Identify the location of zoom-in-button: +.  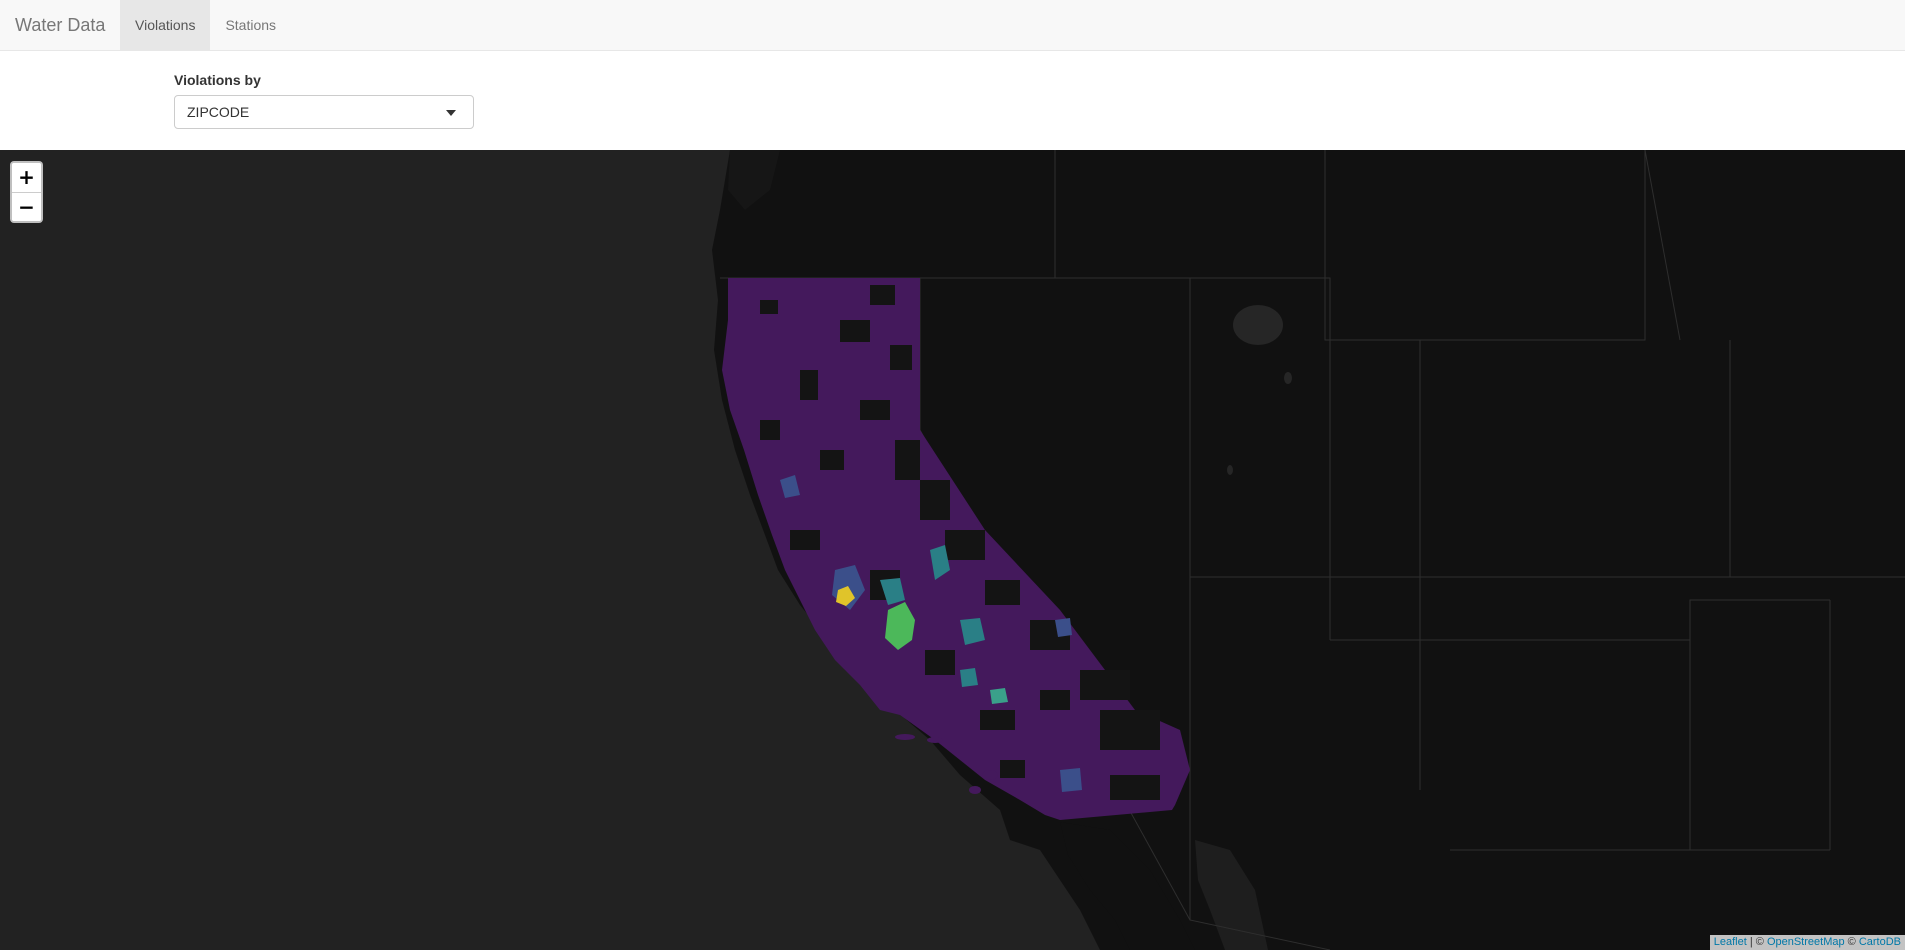
(26, 177).